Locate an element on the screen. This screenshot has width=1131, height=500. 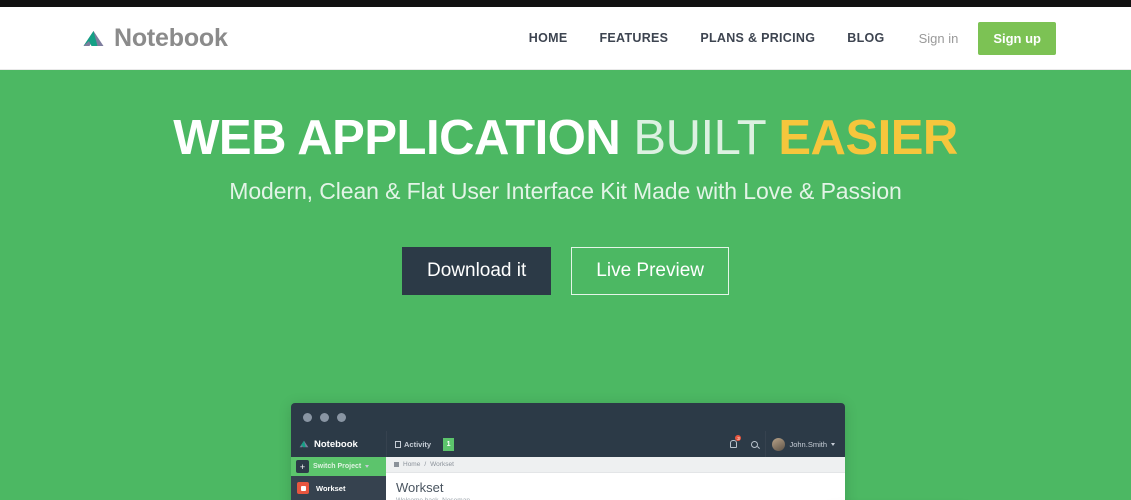
app-sidebar: + Switch Project Workset Layouts is located at coordinates (338, 478).